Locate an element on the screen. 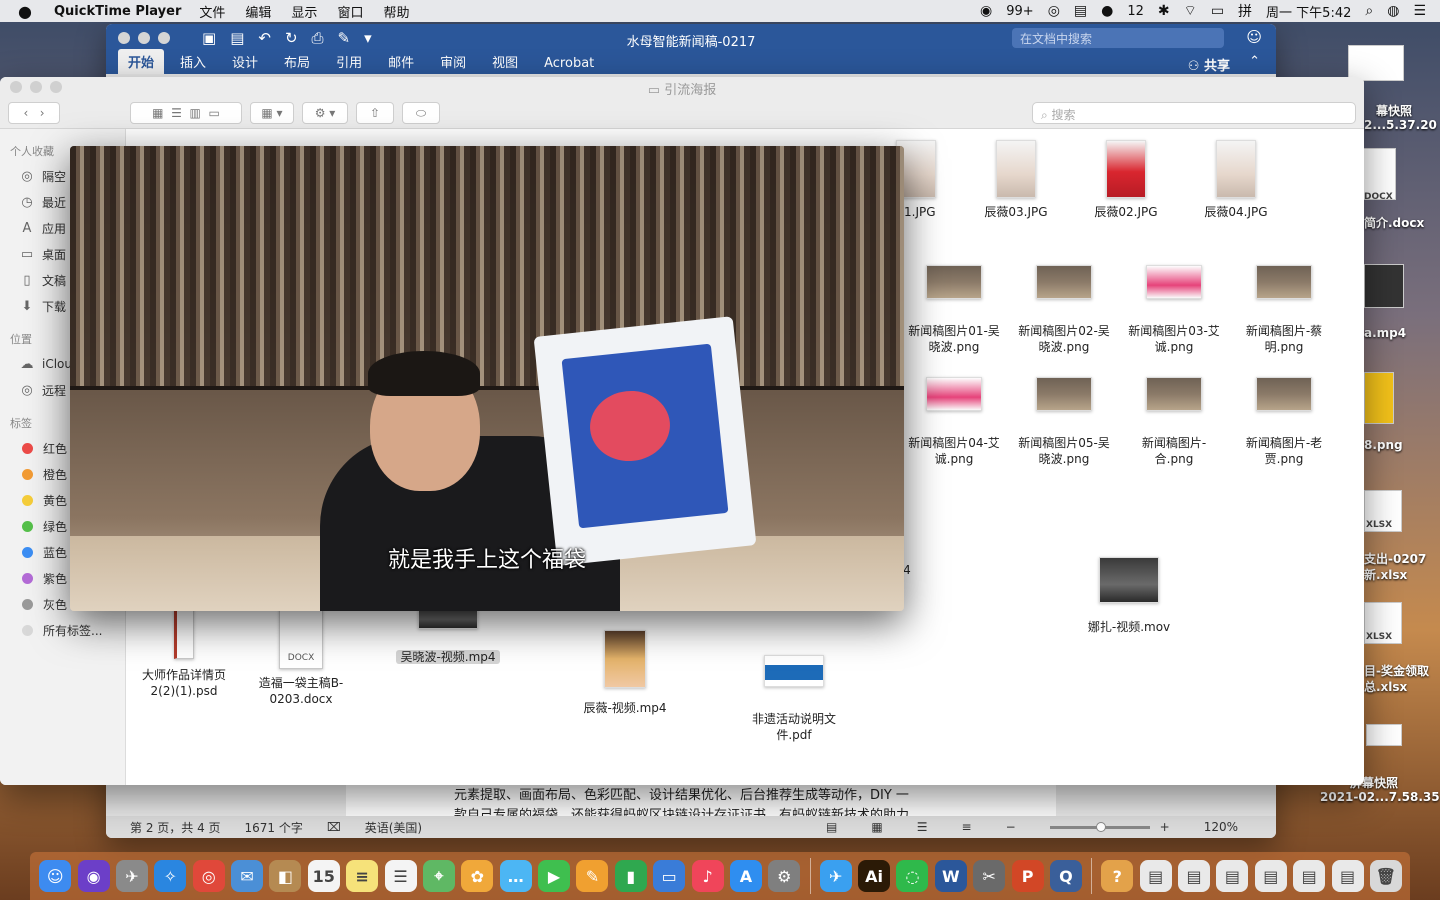 Image resolution: width=1440 pixels, height=900 pixels. help-icon: ? is located at coordinates (1117, 876).